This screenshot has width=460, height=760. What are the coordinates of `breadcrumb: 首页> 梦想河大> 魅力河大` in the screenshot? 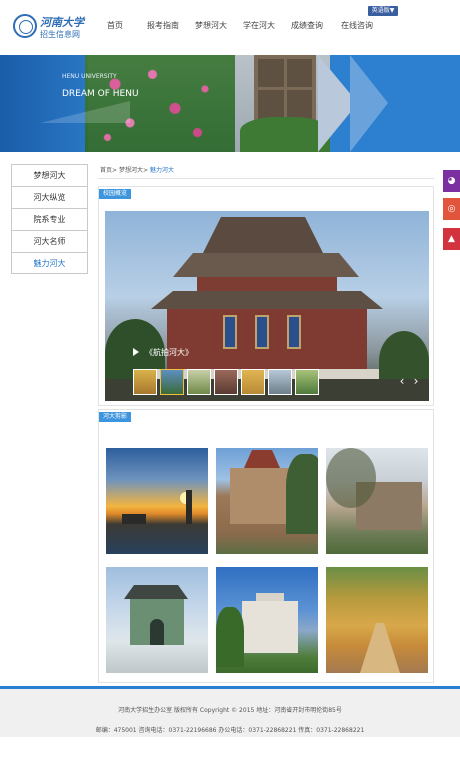 It's located at (137, 169).